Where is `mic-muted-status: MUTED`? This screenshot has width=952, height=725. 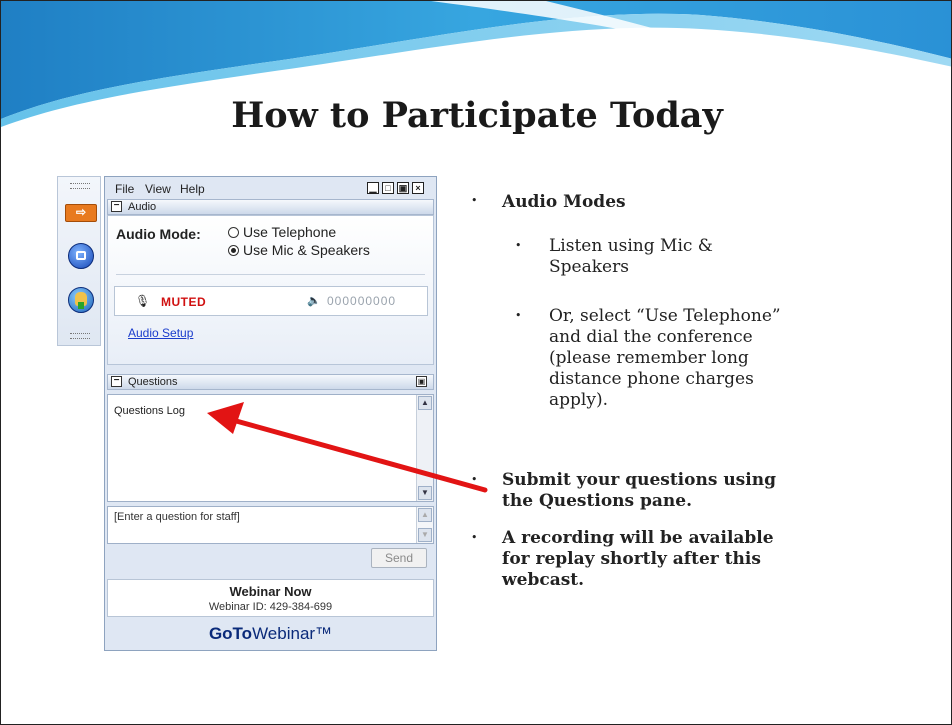 mic-muted-status: MUTED is located at coordinates (183, 302).